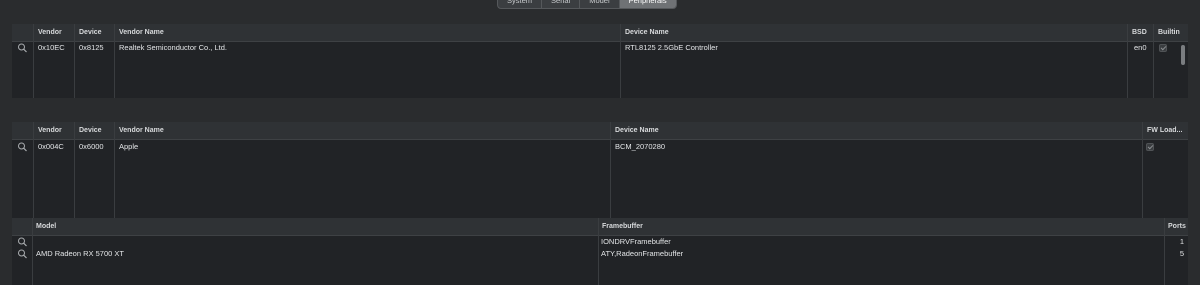 This screenshot has height=285, width=1200. Describe the element at coordinates (882, 226) in the screenshot. I see `column-header-framebuffer: Framebuffer` at that location.